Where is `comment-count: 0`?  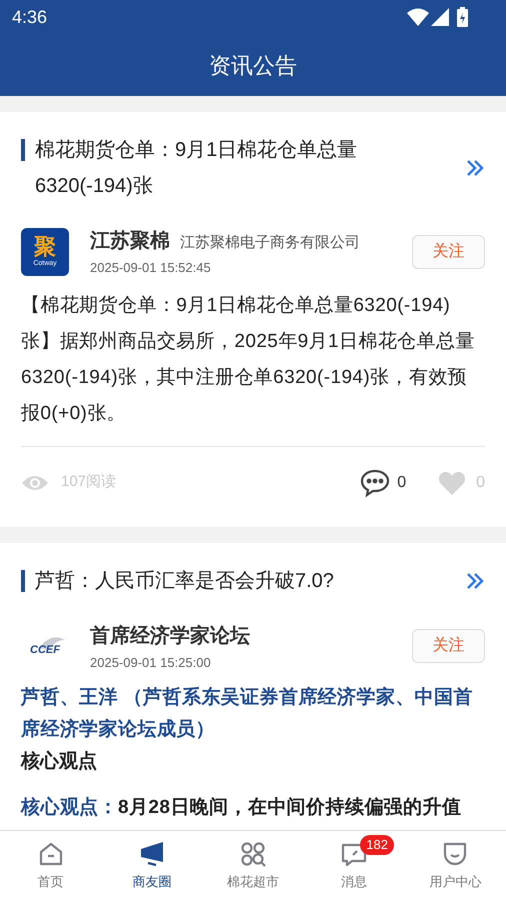 comment-count: 0 is located at coordinates (401, 482).